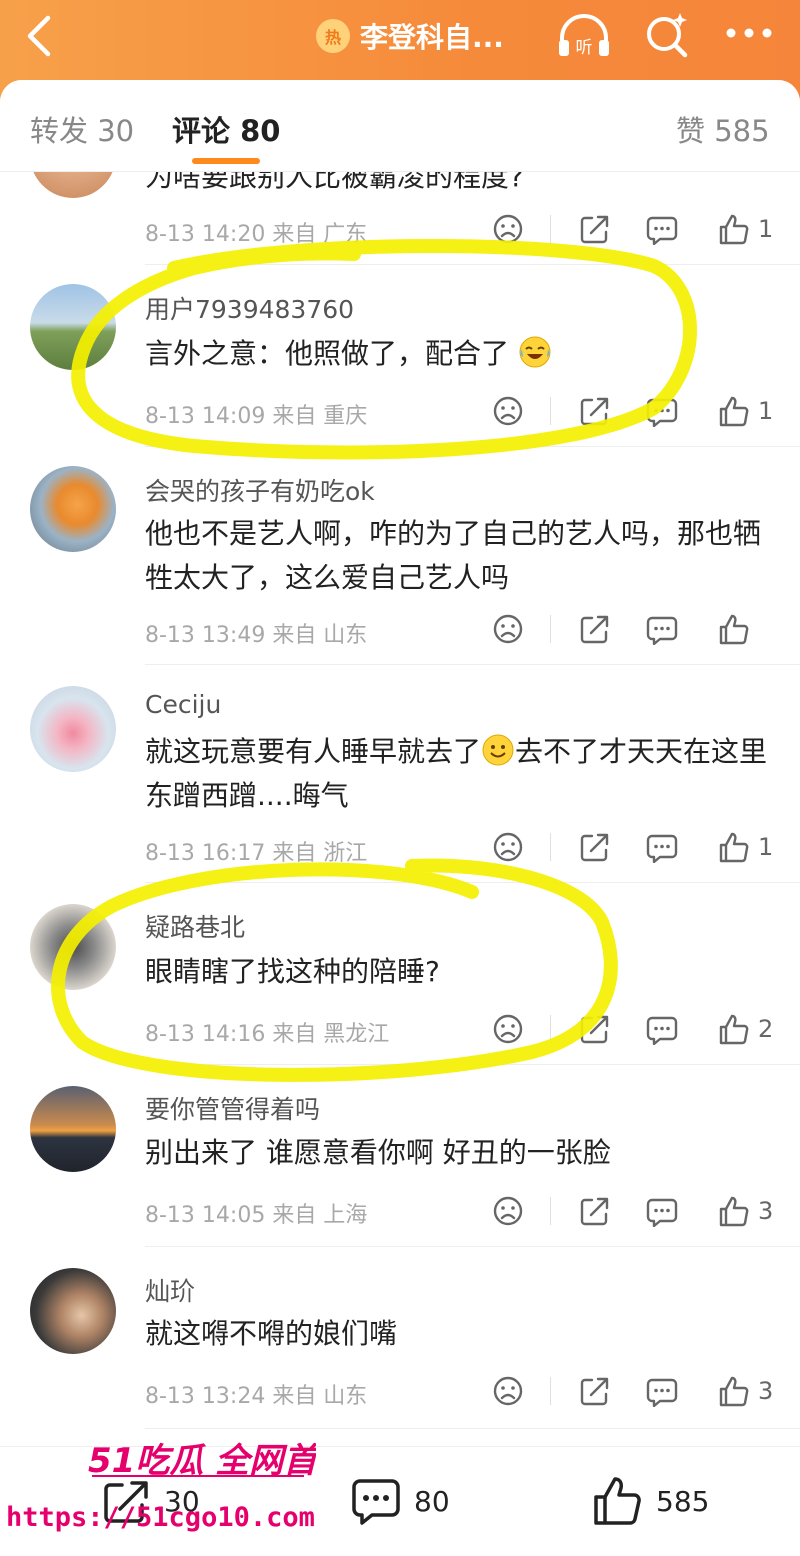  Describe the element at coordinates (617, 1501) in the screenshot. I see `thumbs-up-icon` at that location.